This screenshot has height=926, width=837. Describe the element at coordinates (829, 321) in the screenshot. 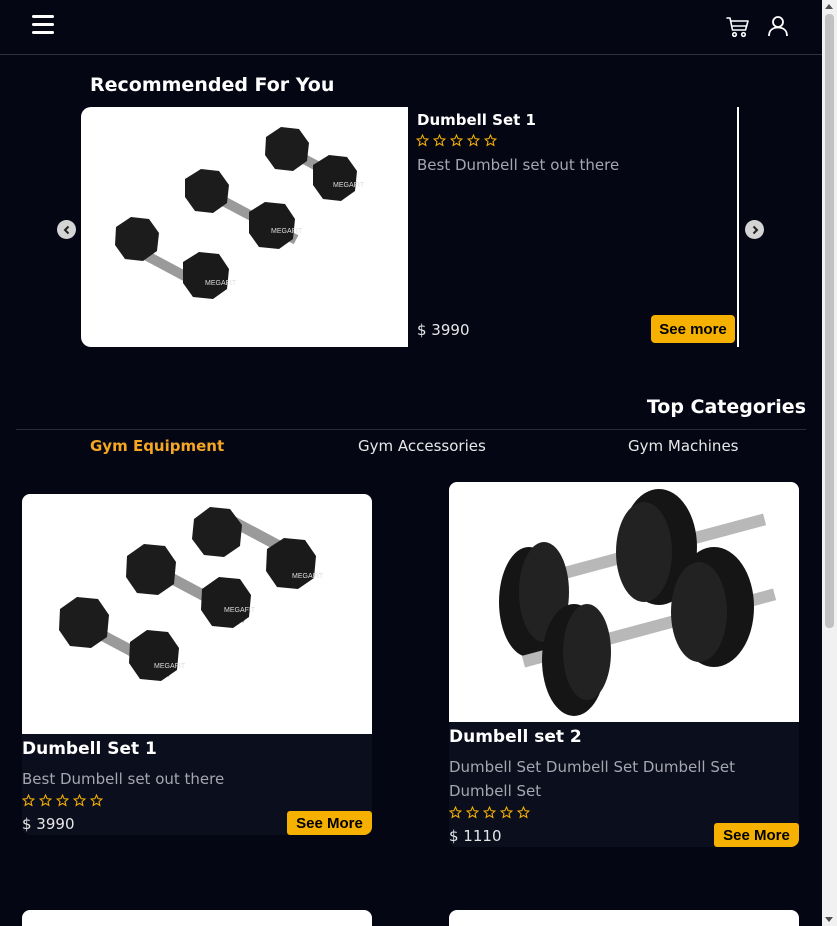

I see `scrollbar-thumb` at that location.